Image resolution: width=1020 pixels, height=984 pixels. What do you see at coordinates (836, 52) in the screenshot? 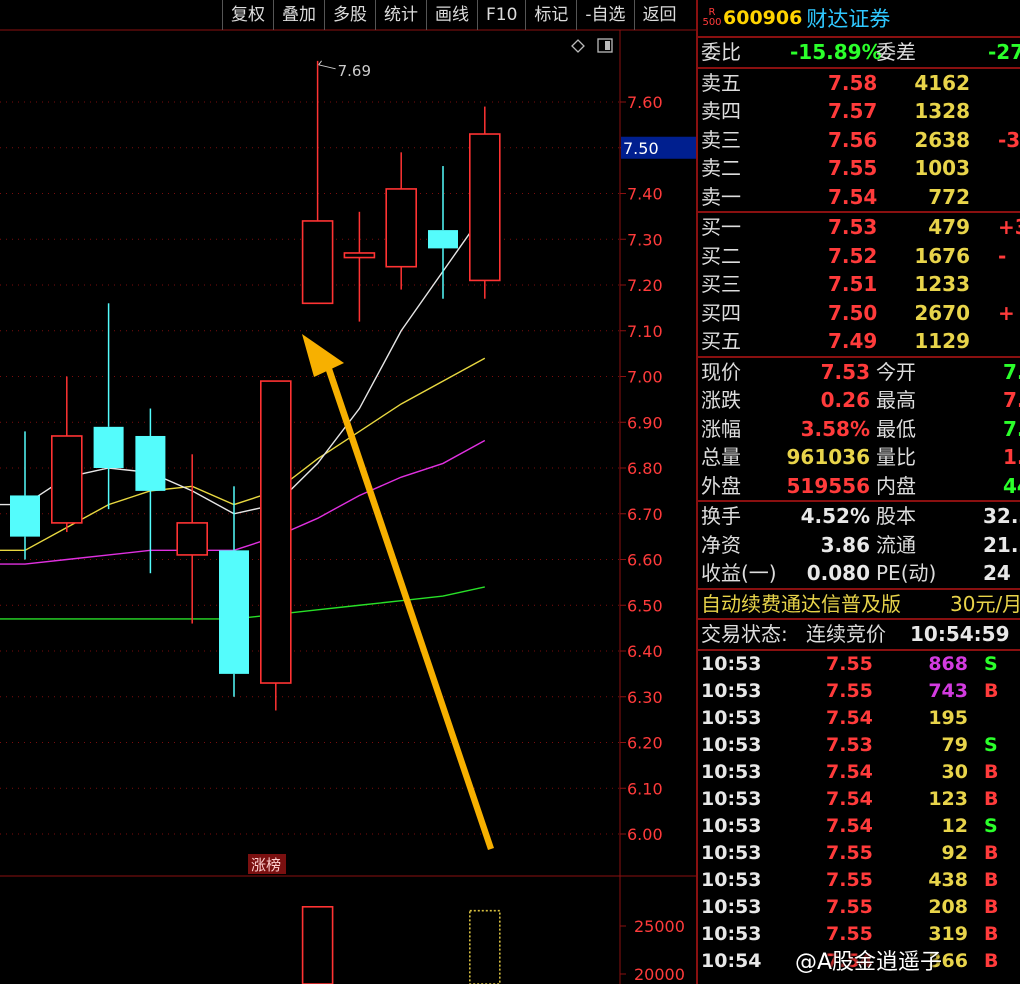
I see `weibi-value: -15.89%` at bounding box center [836, 52].